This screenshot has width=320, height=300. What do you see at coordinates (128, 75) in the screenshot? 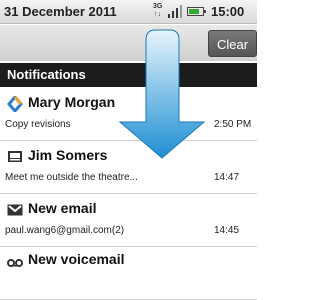
I see `notifications-header: Notifications` at bounding box center [128, 75].